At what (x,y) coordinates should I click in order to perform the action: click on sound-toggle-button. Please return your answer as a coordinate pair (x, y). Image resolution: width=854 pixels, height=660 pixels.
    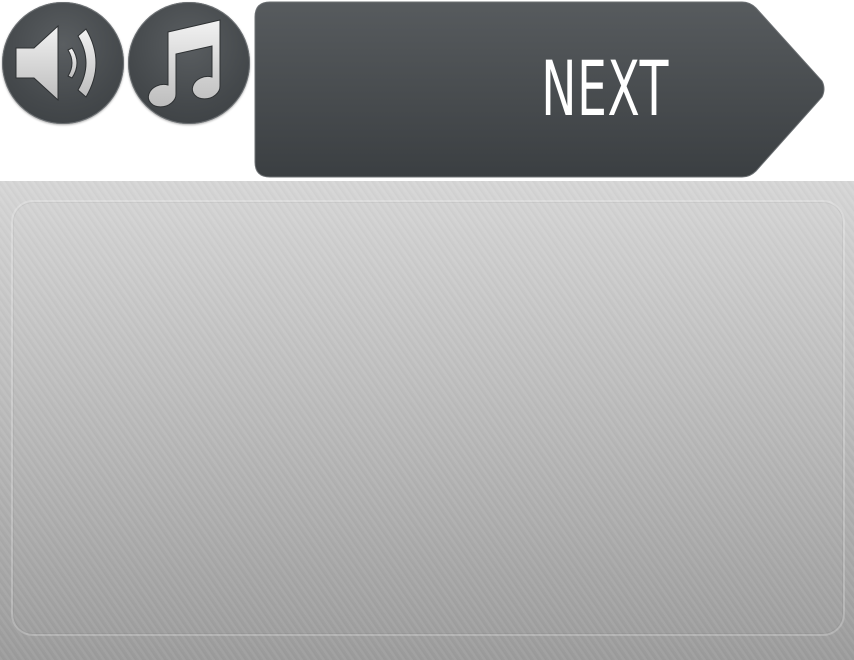
    Looking at the image, I should click on (63, 63).